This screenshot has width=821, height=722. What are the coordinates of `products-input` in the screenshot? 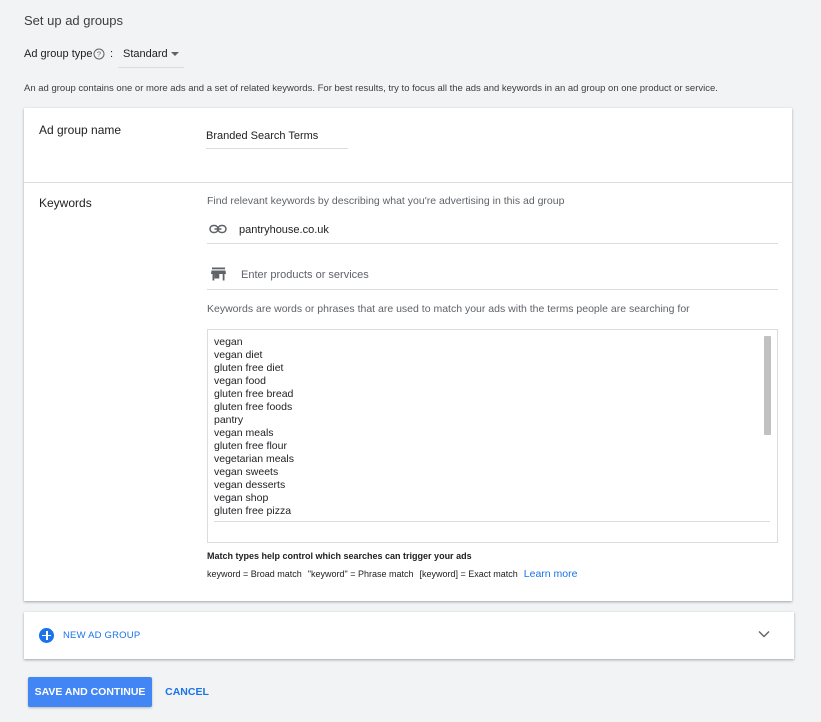 It's located at (501, 275).